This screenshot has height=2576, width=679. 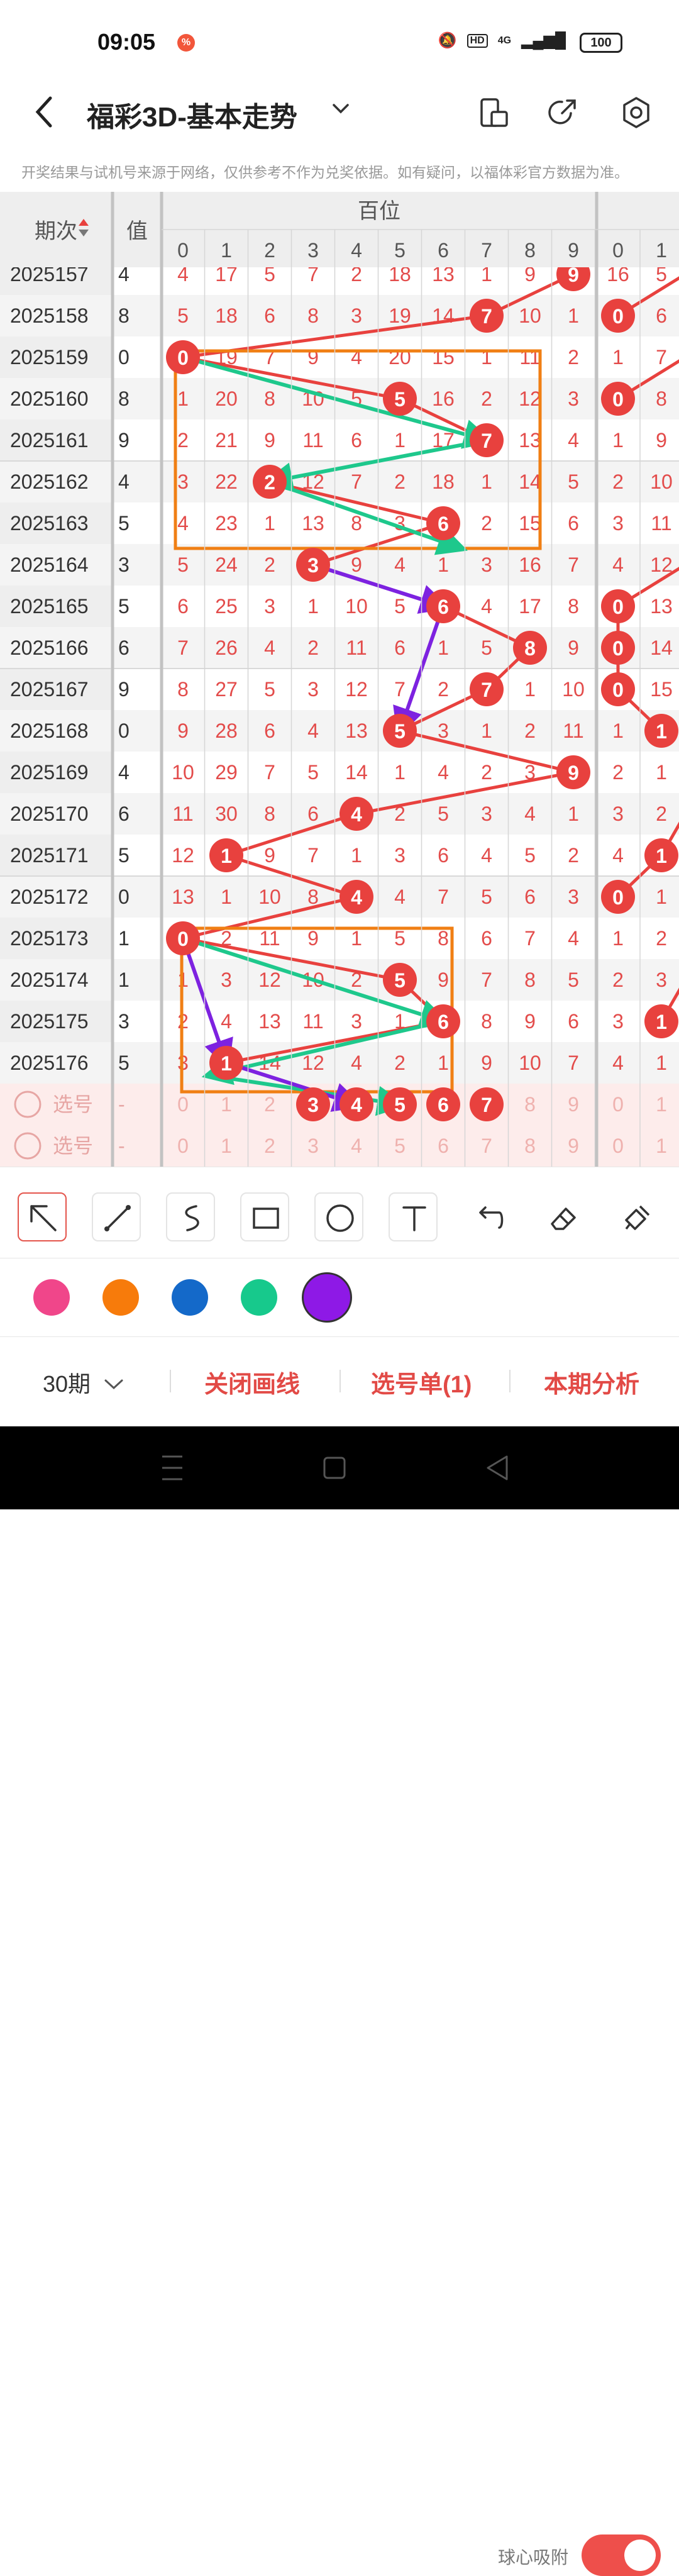 I want to click on title-dropdown-button, so click(x=340, y=111).